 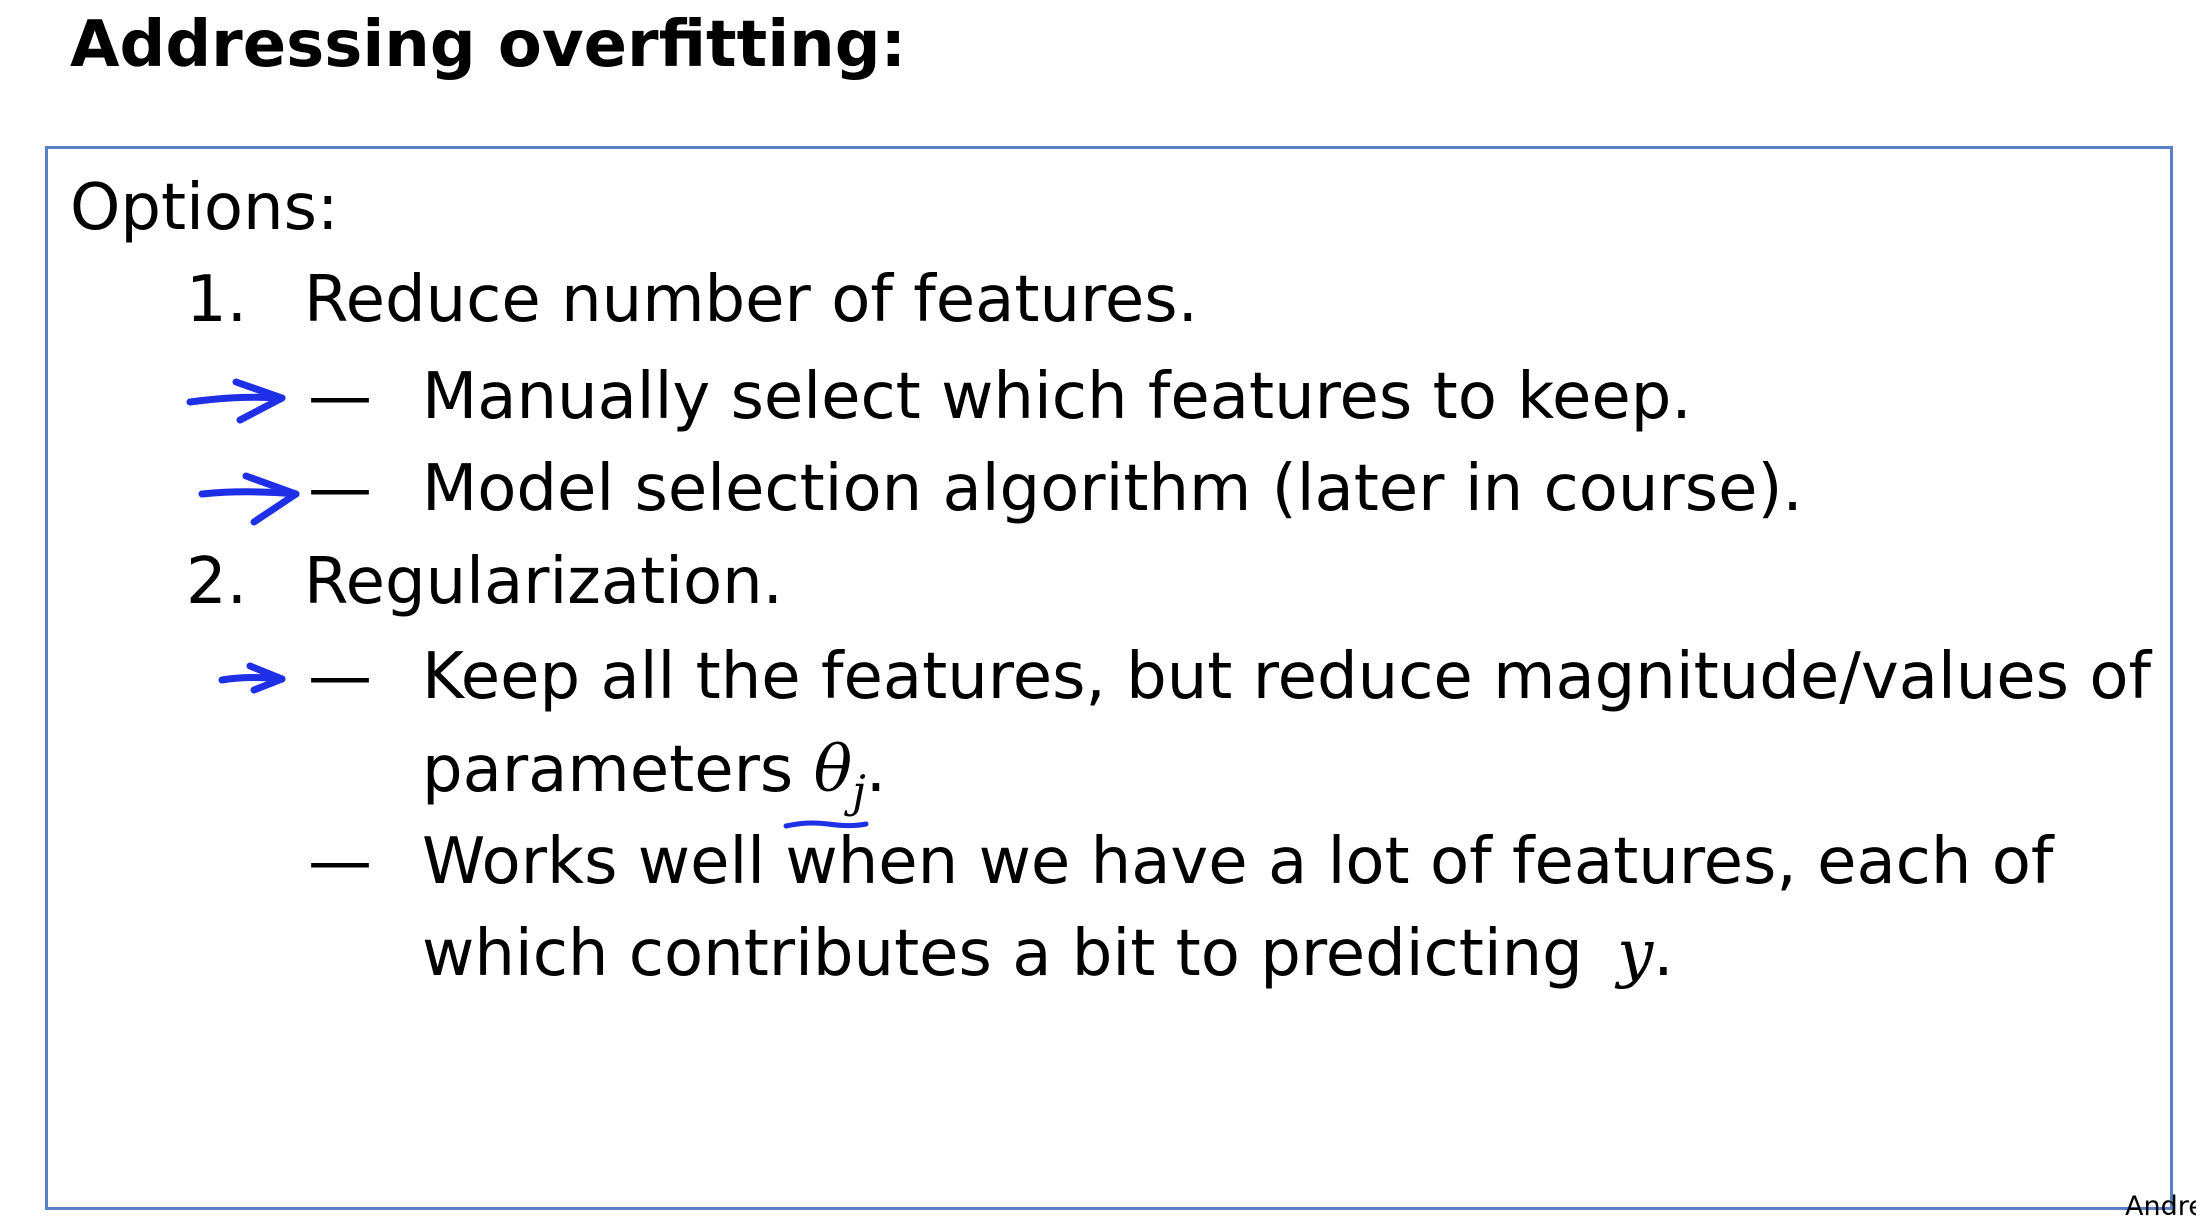 I want to click on sub-item-manual: Manually select which features to keep., so click(x=1057, y=397).